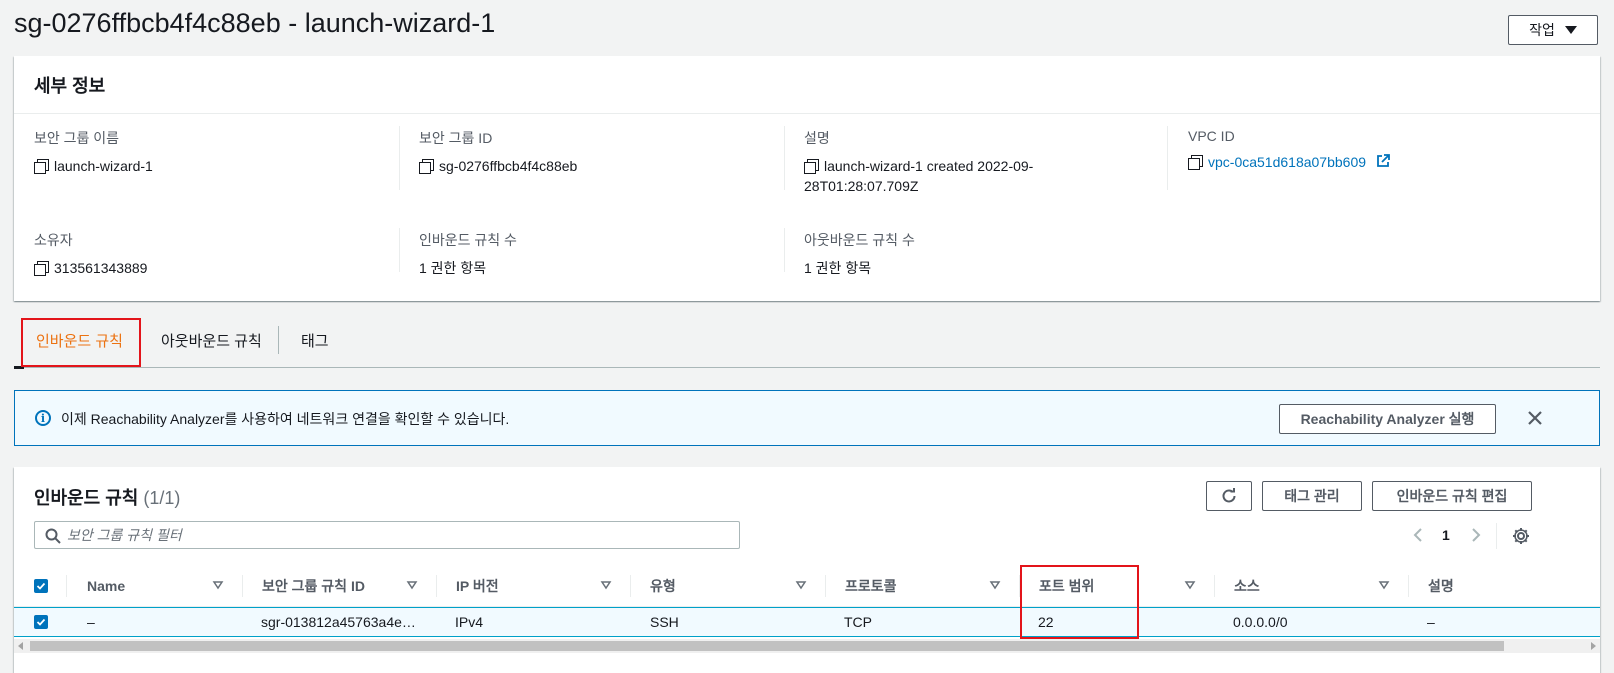 The height and width of the screenshot is (673, 1614). What do you see at coordinates (984, 254) in the screenshot?
I see `outbound-count-field: 아웃바운드 규칙 수 1 권한 항목` at bounding box center [984, 254].